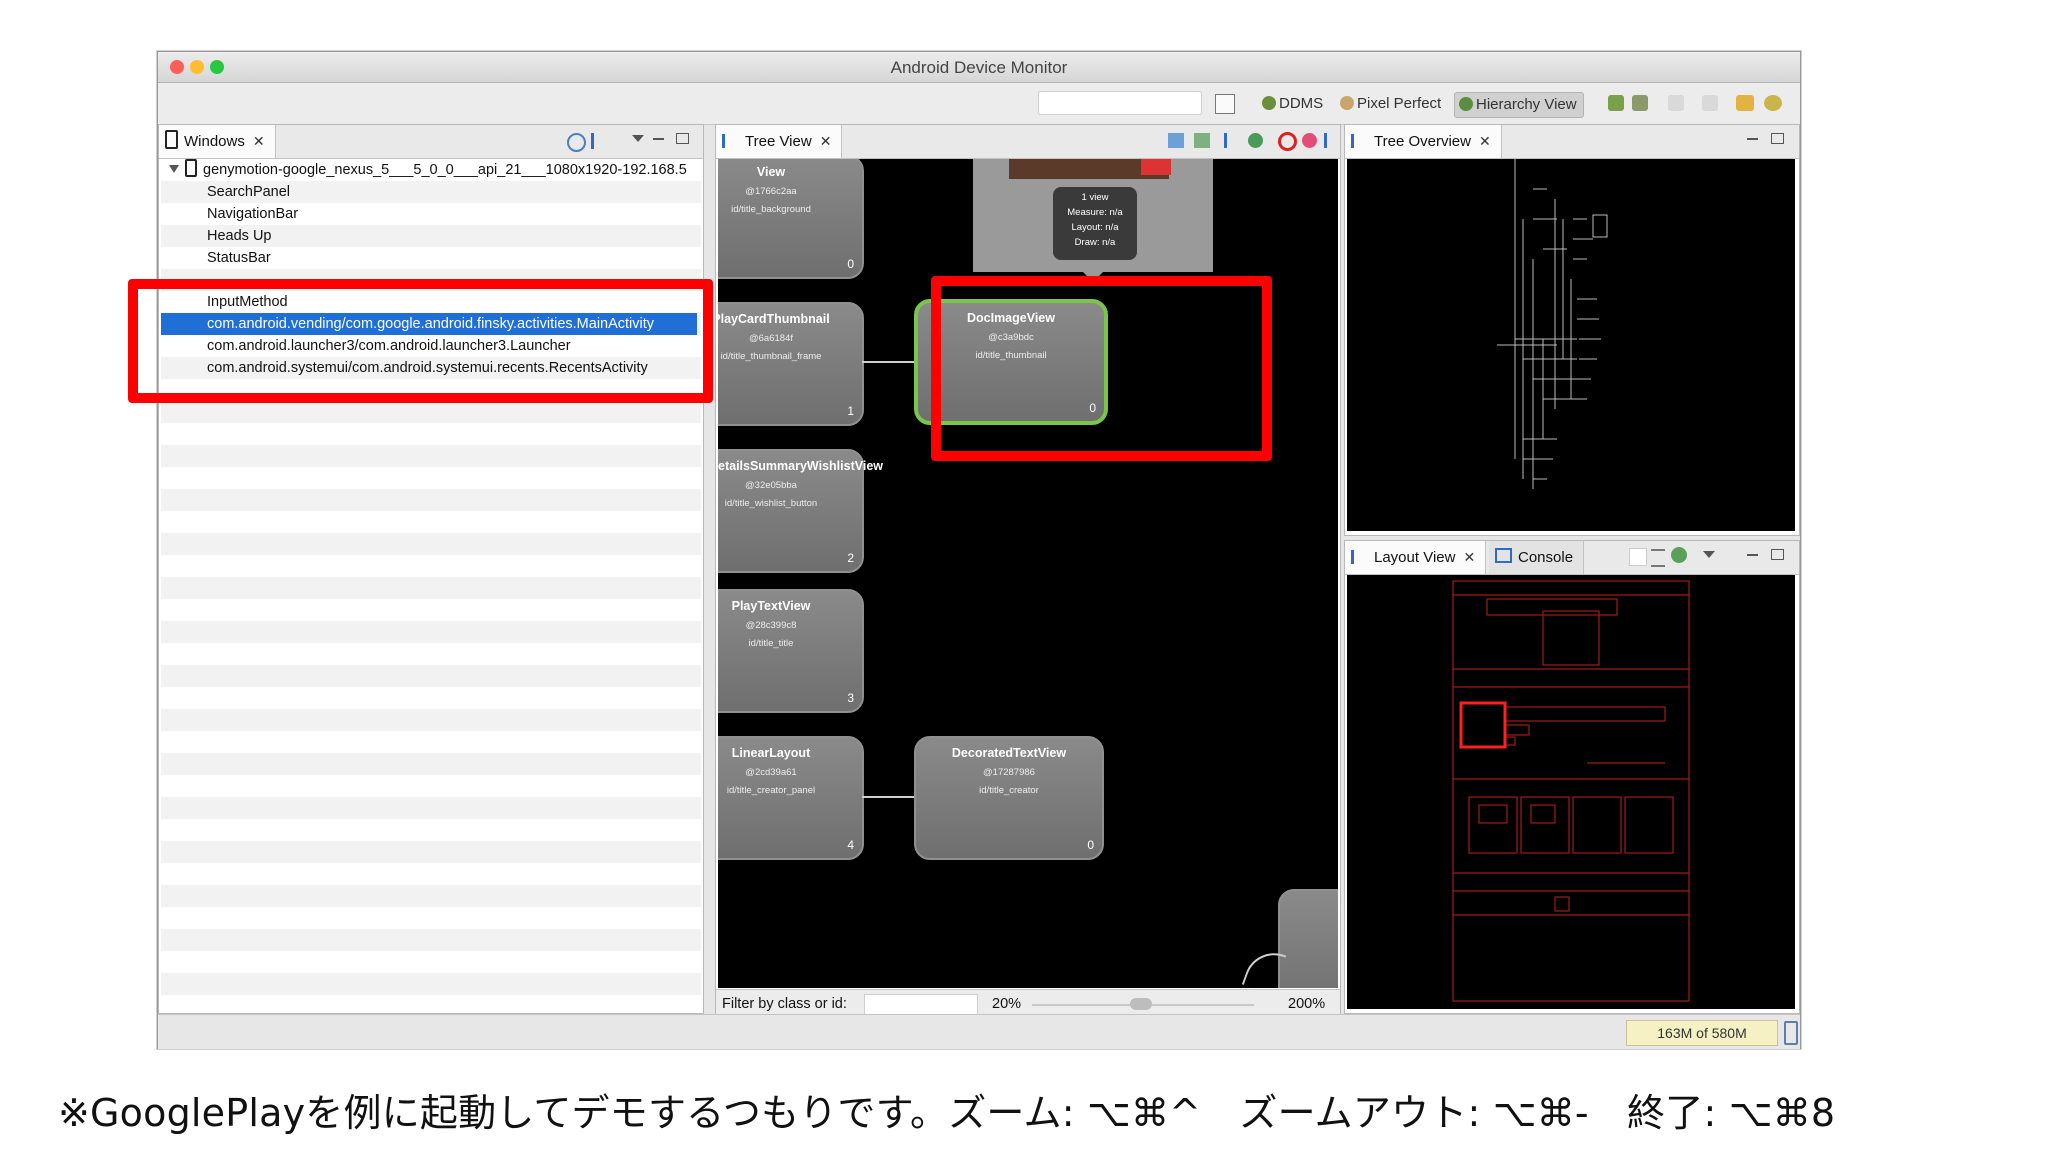  I want to click on list-item: Heads Up, so click(431, 236).